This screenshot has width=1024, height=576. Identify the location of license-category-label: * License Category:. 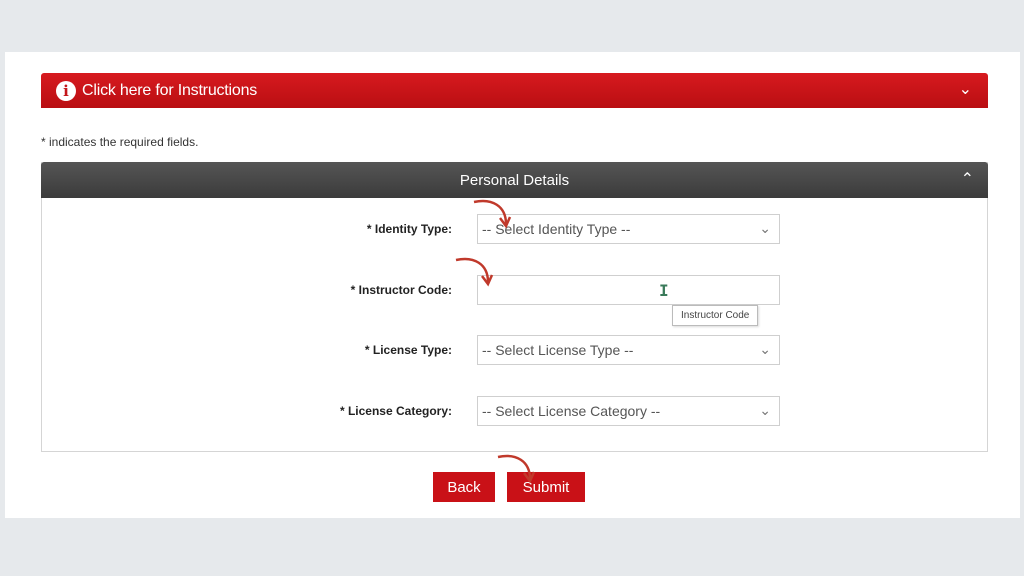
(395, 411).